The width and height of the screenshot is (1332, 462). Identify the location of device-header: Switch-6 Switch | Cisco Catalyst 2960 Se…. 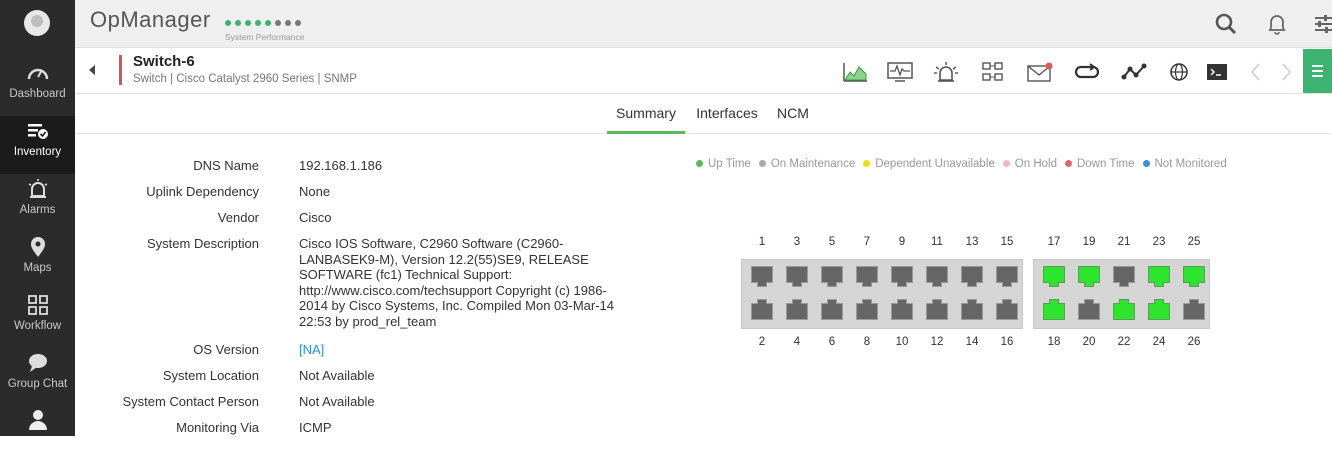
(703, 71).